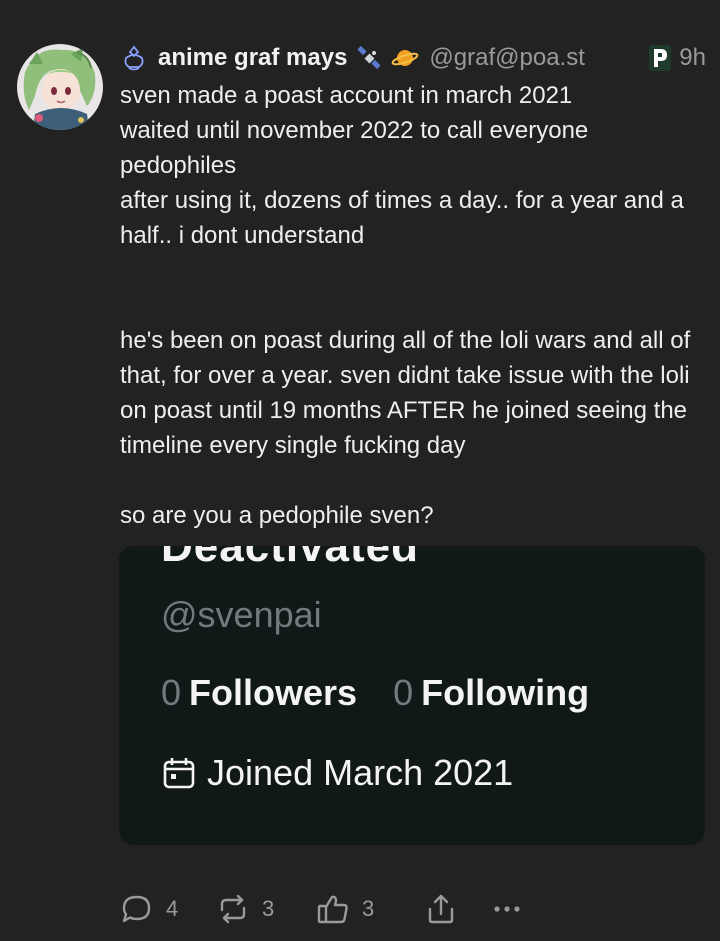 The width and height of the screenshot is (720, 941). Describe the element at coordinates (457, 909) in the screenshot. I see `share-button` at that location.